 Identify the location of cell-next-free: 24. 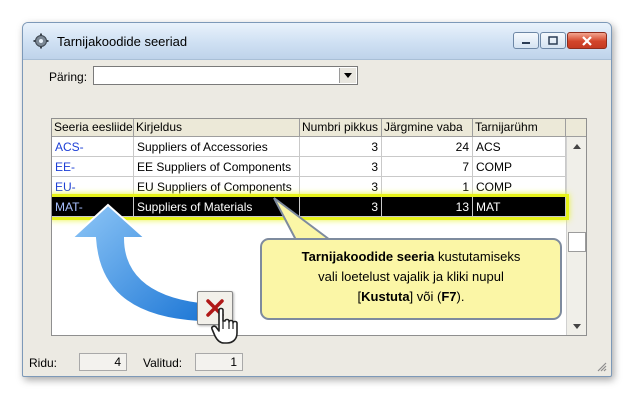
(427, 147).